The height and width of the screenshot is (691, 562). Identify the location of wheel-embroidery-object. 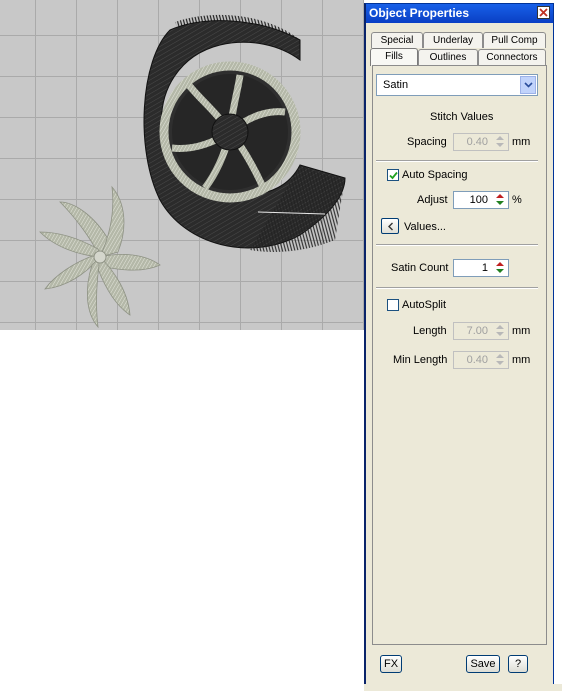
(244, 133).